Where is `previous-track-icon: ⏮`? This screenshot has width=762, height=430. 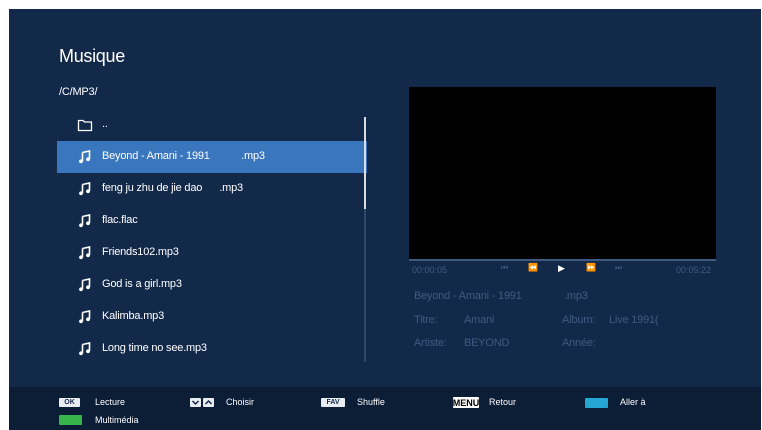 previous-track-icon: ⏮ is located at coordinates (504, 268).